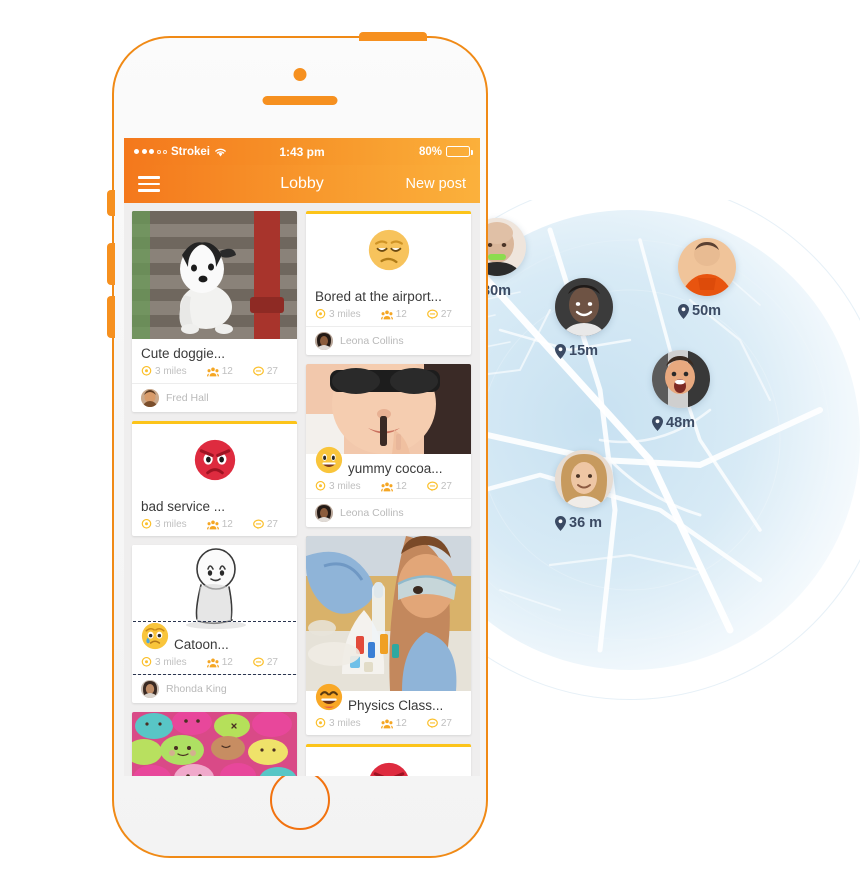  What do you see at coordinates (393, 36) in the screenshot?
I see `power-button` at bounding box center [393, 36].